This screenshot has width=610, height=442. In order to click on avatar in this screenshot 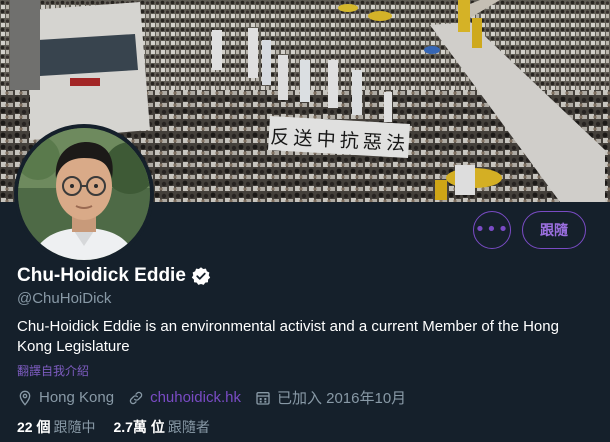, I will do `click(84, 194)`.